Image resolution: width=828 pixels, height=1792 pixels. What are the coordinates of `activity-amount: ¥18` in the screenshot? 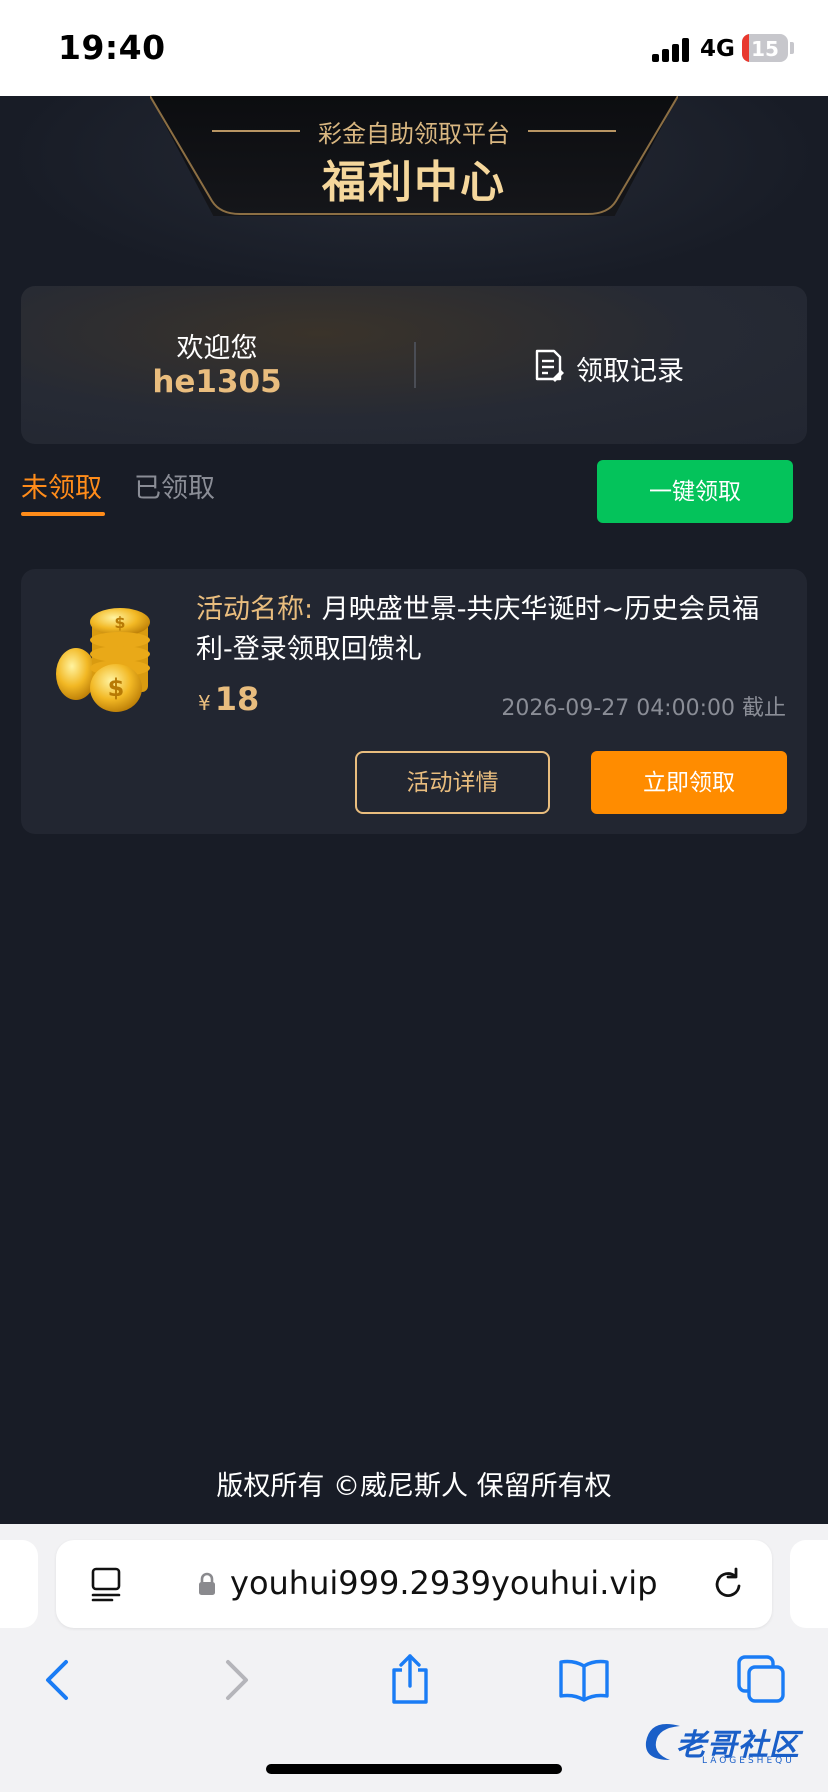 It's located at (228, 699).